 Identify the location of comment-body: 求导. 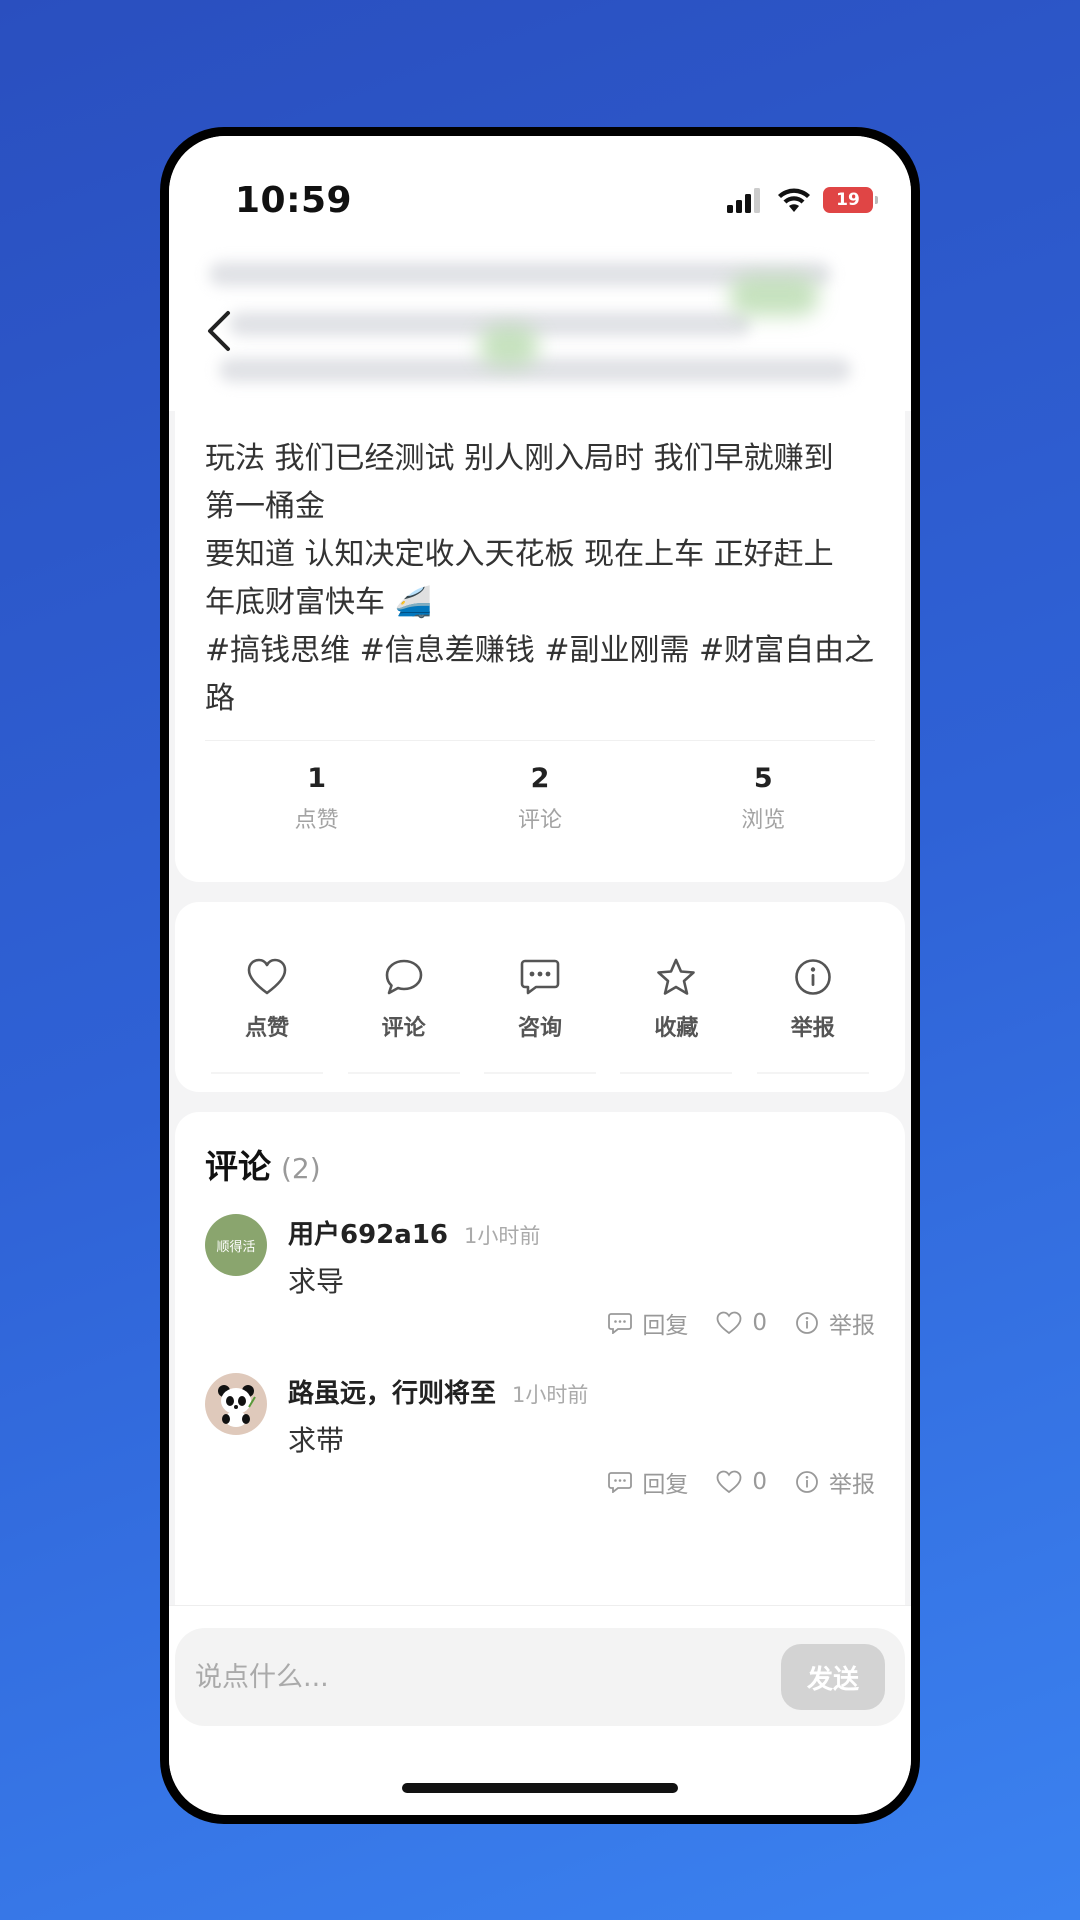
(316, 1281).